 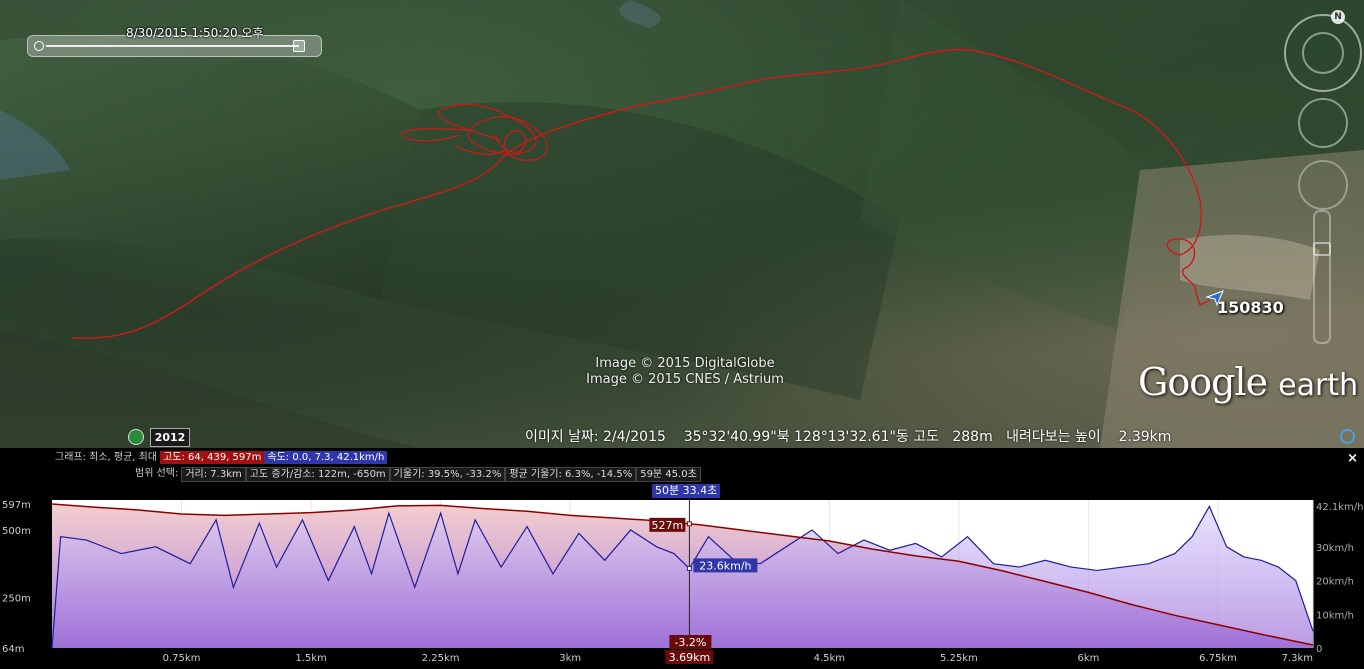 What do you see at coordinates (1335, 615) in the screenshot?
I see `y-right-tick-label: 10km/h` at bounding box center [1335, 615].